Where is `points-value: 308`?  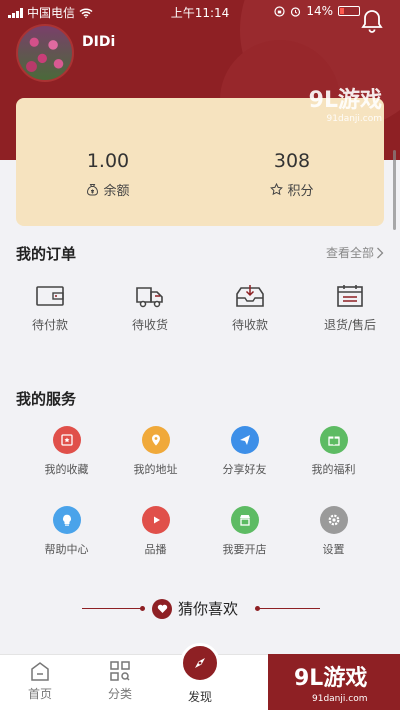
points-value: 308 is located at coordinates (292, 161).